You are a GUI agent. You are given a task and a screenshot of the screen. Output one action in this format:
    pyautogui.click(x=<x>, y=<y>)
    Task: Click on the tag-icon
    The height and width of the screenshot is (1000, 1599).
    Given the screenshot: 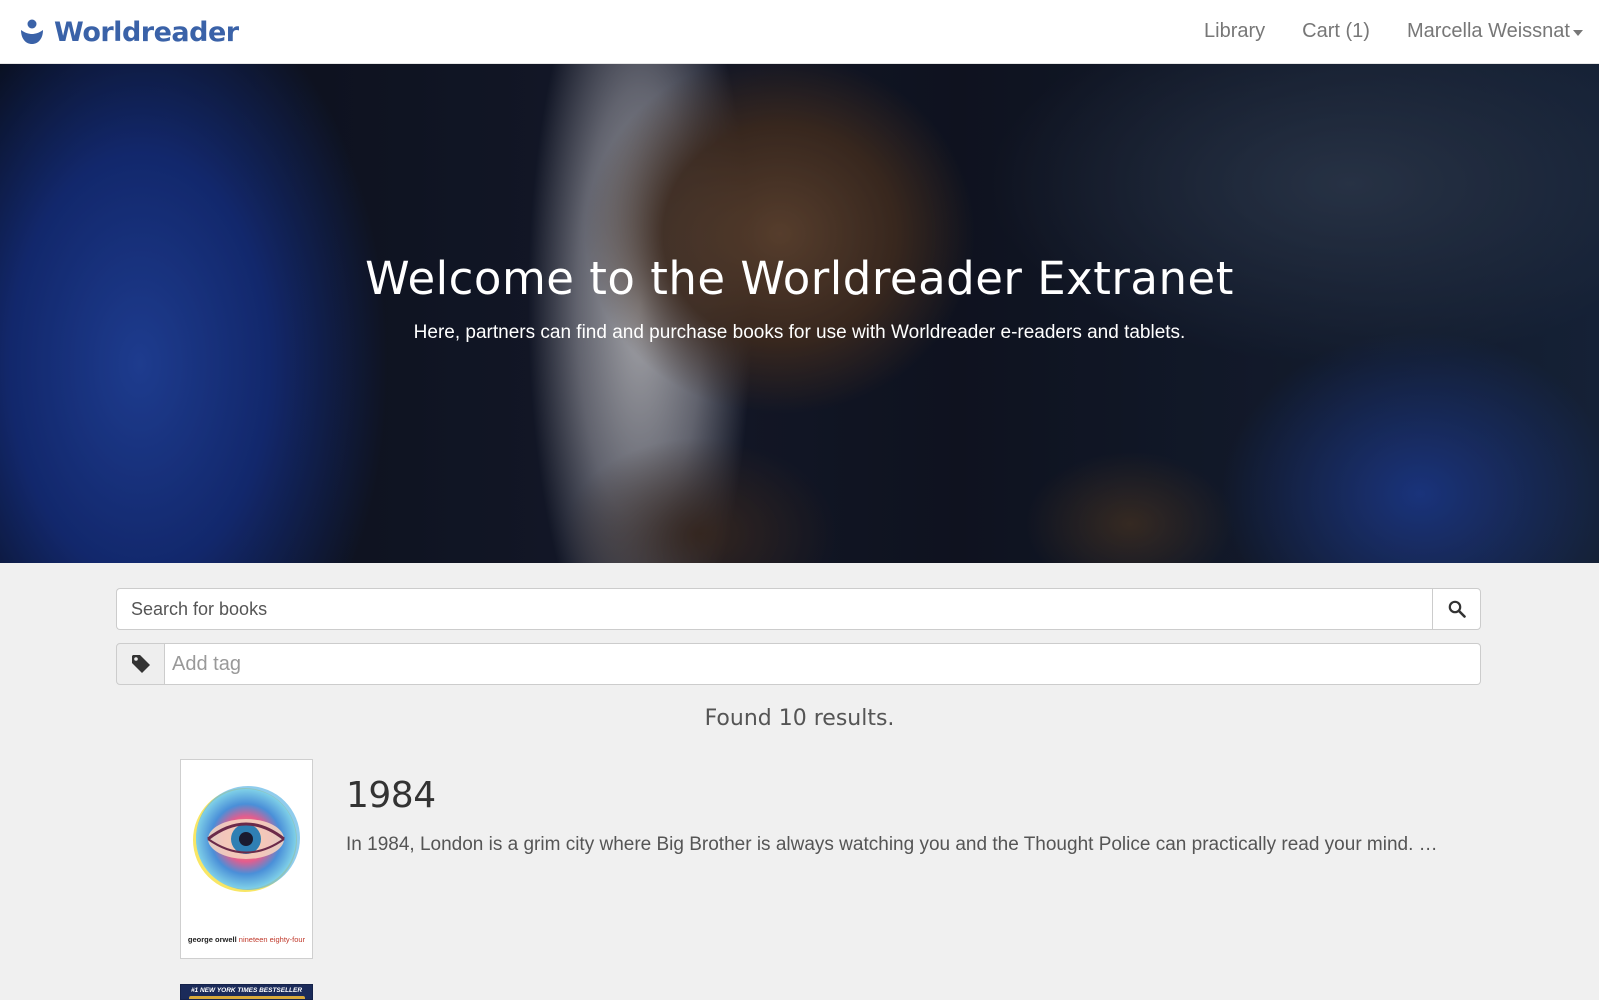 What is the action you would take?
    pyautogui.click(x=140, y=664)
    